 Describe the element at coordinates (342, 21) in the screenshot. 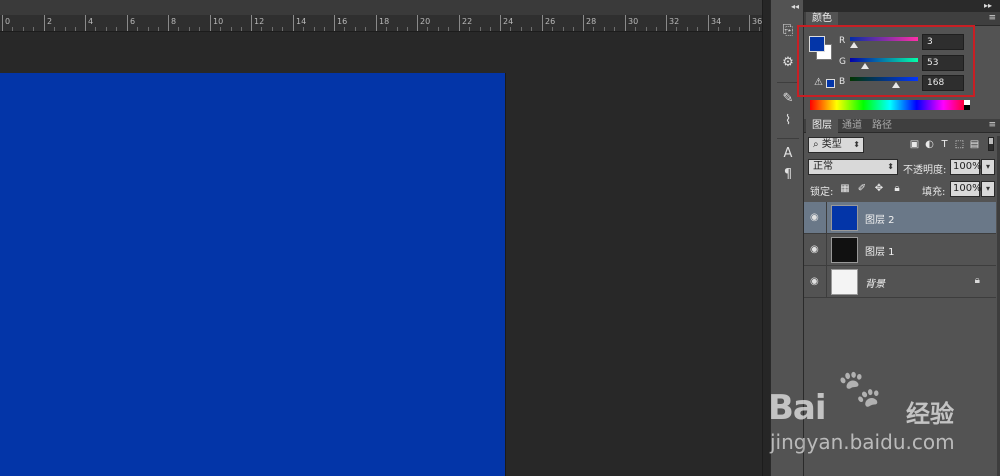

I see `ruler-tick-label: 16` at that location.